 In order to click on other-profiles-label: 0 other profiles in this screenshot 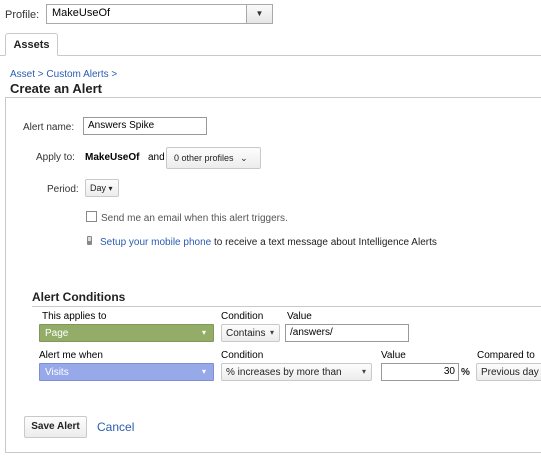, I will do `click(204, 158)`.